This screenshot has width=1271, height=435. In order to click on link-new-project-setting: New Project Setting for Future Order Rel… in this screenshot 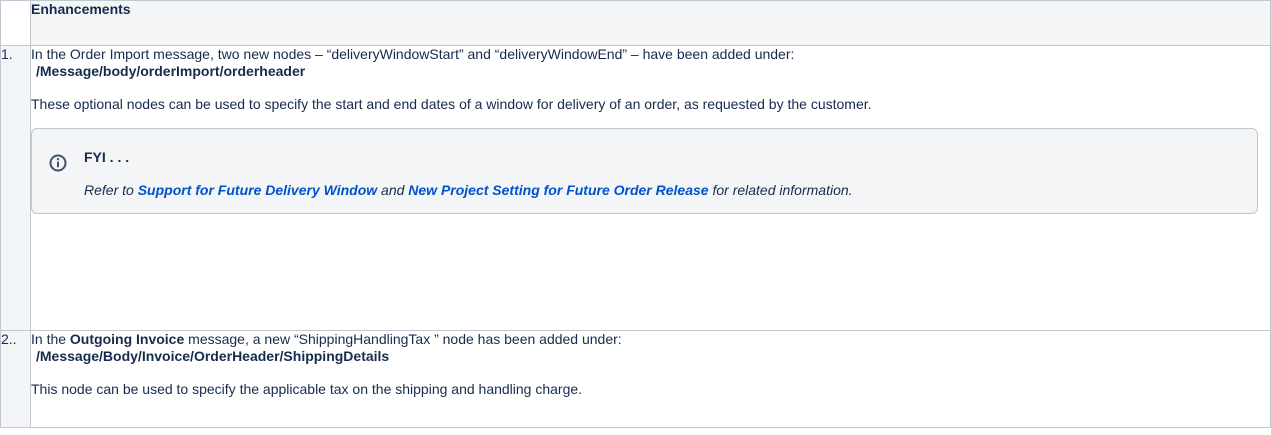, I will do `click(558, 190)`.